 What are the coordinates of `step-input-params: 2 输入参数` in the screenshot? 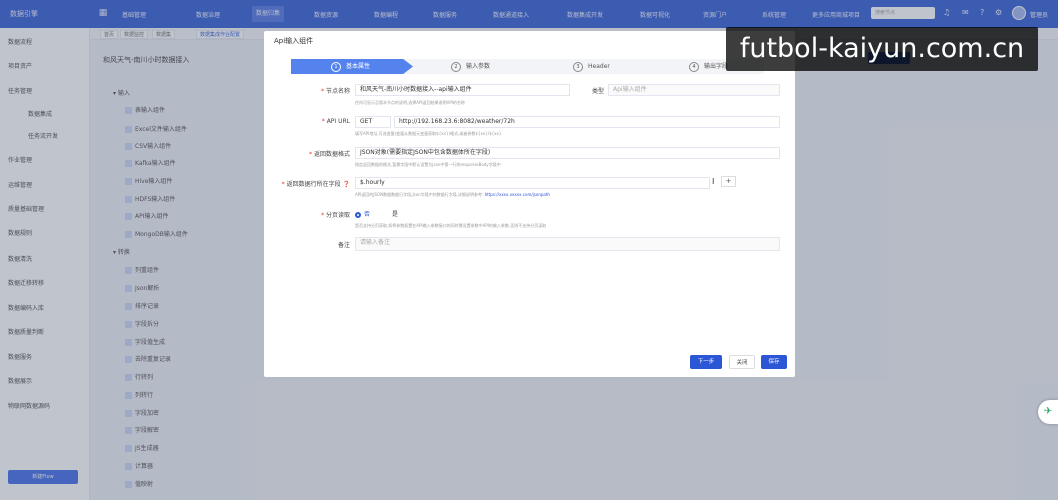 It's located at (470, 66).